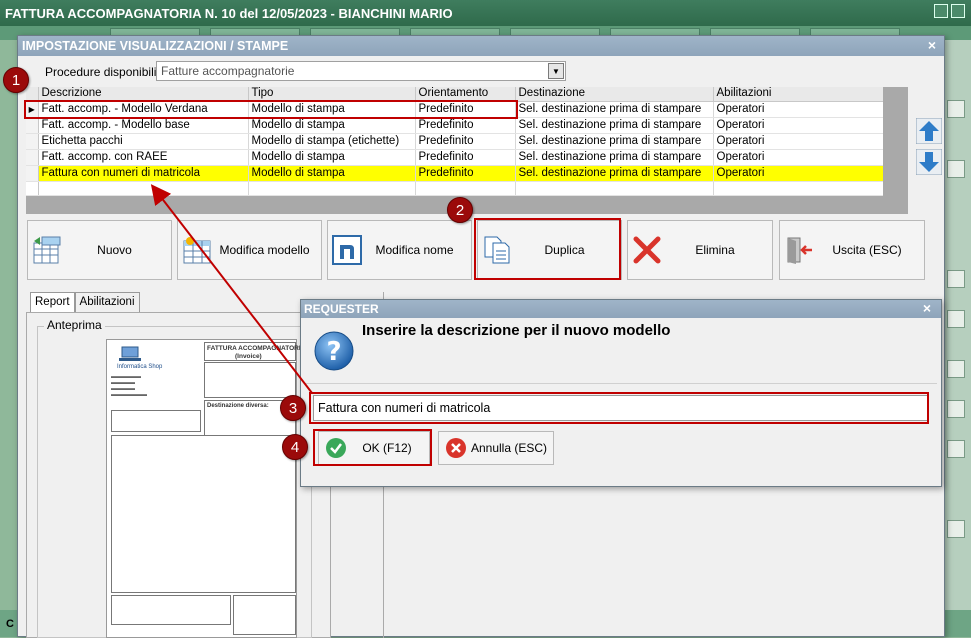  Describe the element at coordinates (620, 408) in the screenshot. I see `description-input: Fattura con numeri di matricola` at that location.